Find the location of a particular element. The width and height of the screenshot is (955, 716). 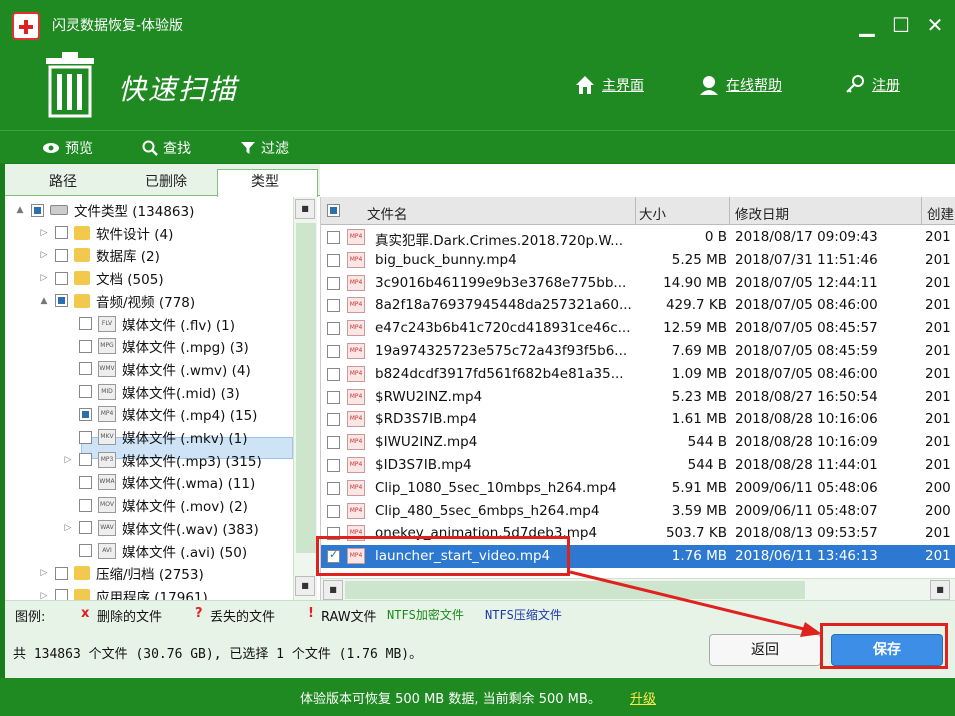

tree-item: ▷ 软件设计 (4) is located at coordinates (105, 233).